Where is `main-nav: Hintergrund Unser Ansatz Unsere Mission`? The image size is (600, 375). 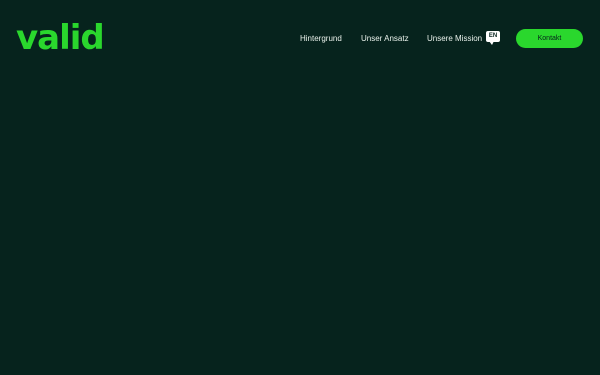 main-nav: Hintergrund Unser Ansatz Unsere Mission is located at coordinates (300, 40).